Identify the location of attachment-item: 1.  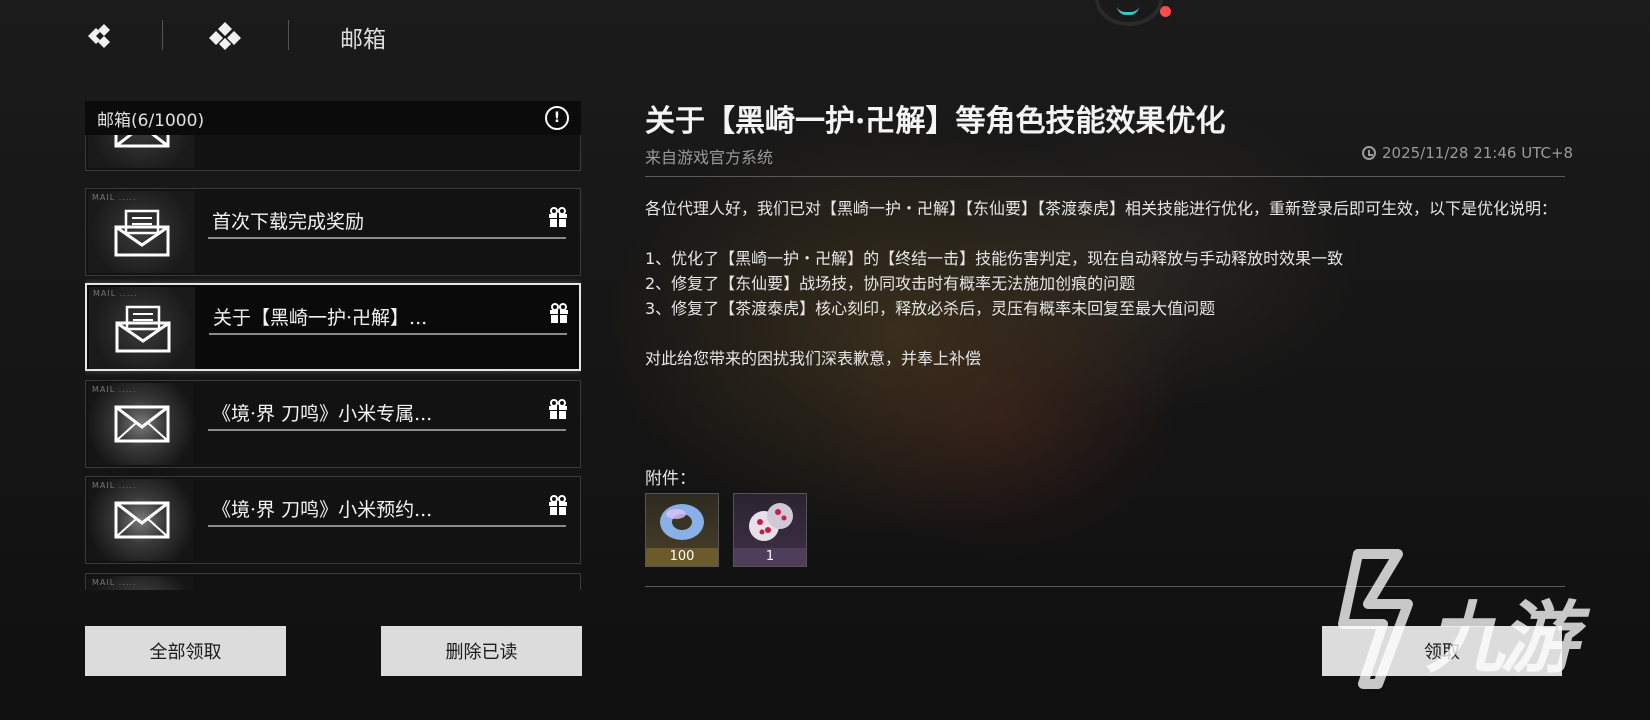
(770, 530).